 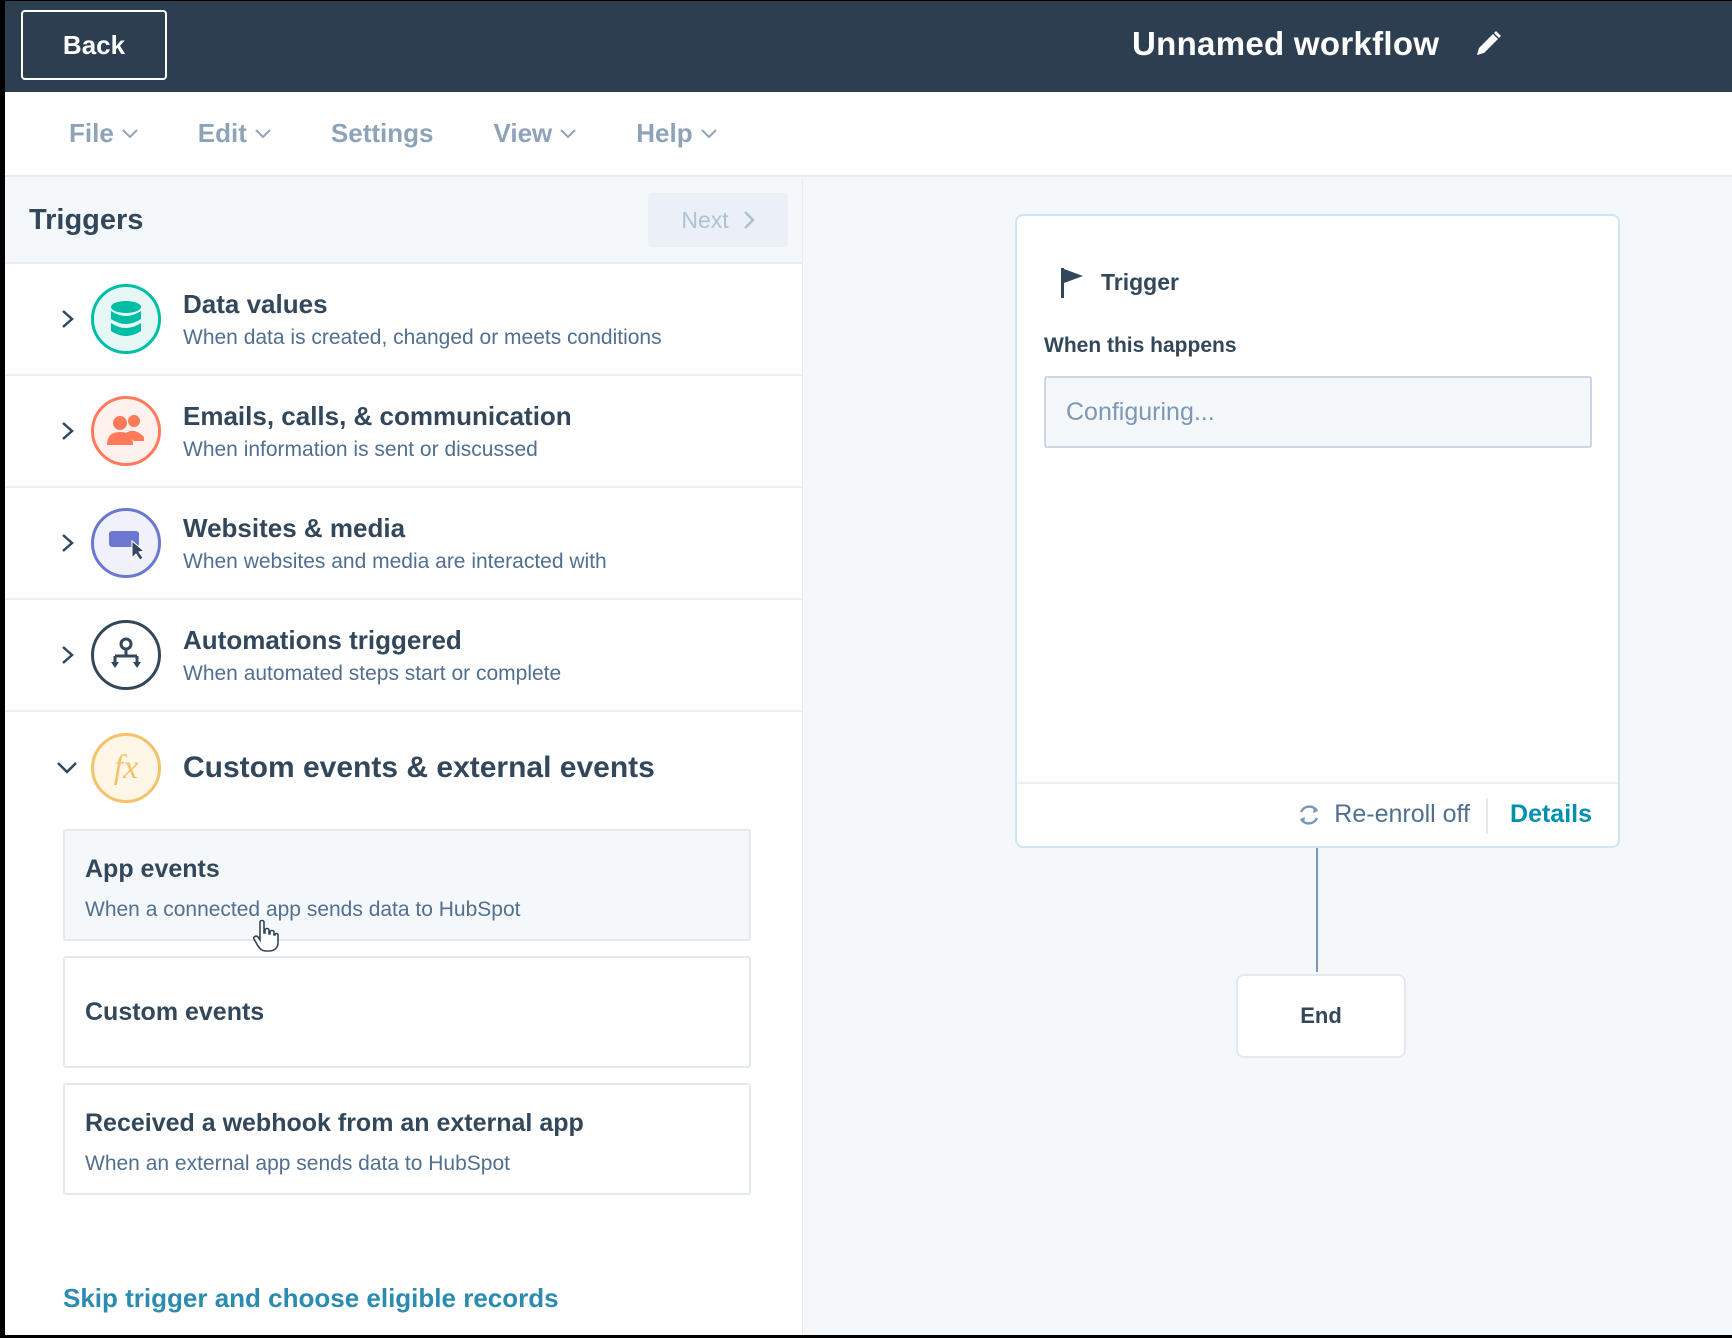 I want to click on pencil-icon, so click(x=1488, y=44).